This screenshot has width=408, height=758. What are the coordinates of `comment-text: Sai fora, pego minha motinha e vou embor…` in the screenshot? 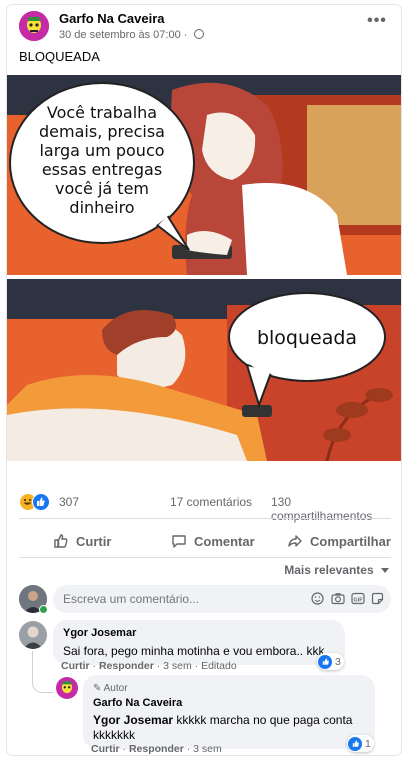 It's located at (194, 651).